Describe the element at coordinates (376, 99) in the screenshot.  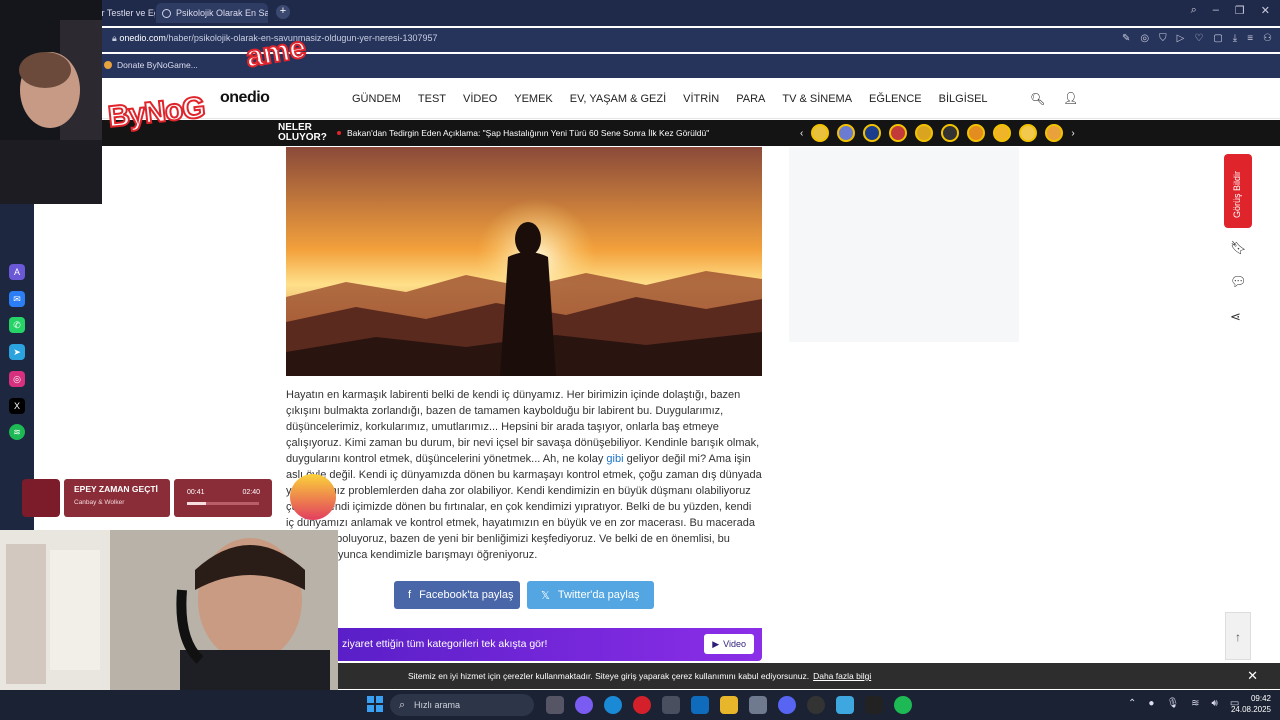
I see `nav-item-gundem: GÜNDEM` at that location.